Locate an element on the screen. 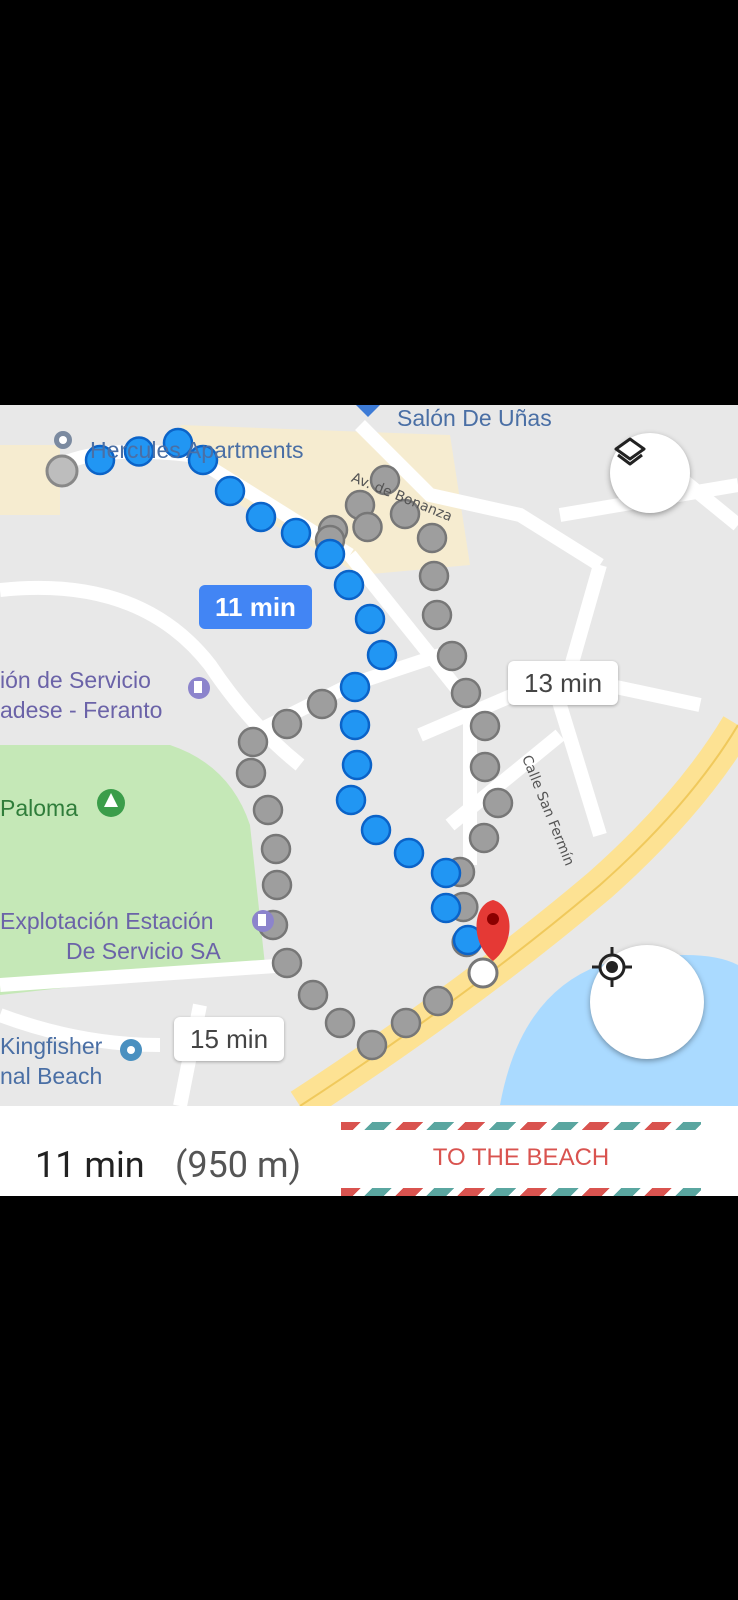 The image size is (738, 1600). place-label-kingfisher-1: Kingfisher is located at coordinates (51, 1046).